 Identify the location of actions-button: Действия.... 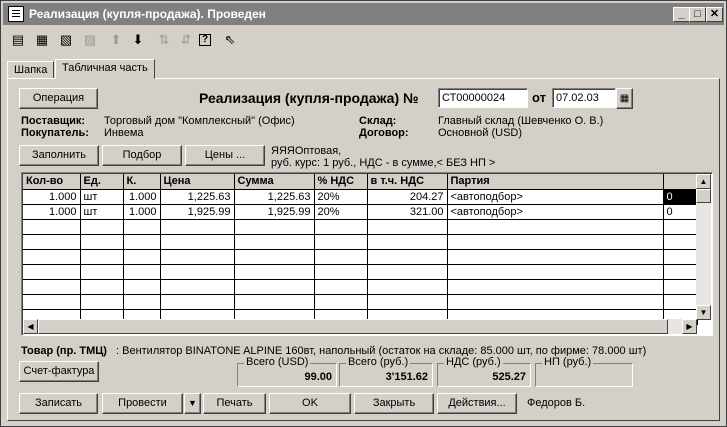
(477, 403).